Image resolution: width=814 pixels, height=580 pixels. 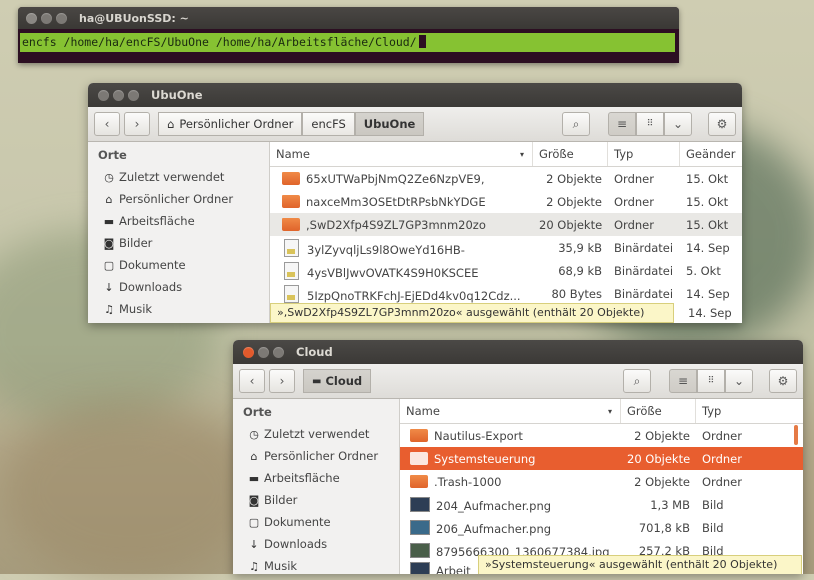 I want to click on table-row: .Trash-1000 2 Objekte Ordner, so click(x=601, y=481).